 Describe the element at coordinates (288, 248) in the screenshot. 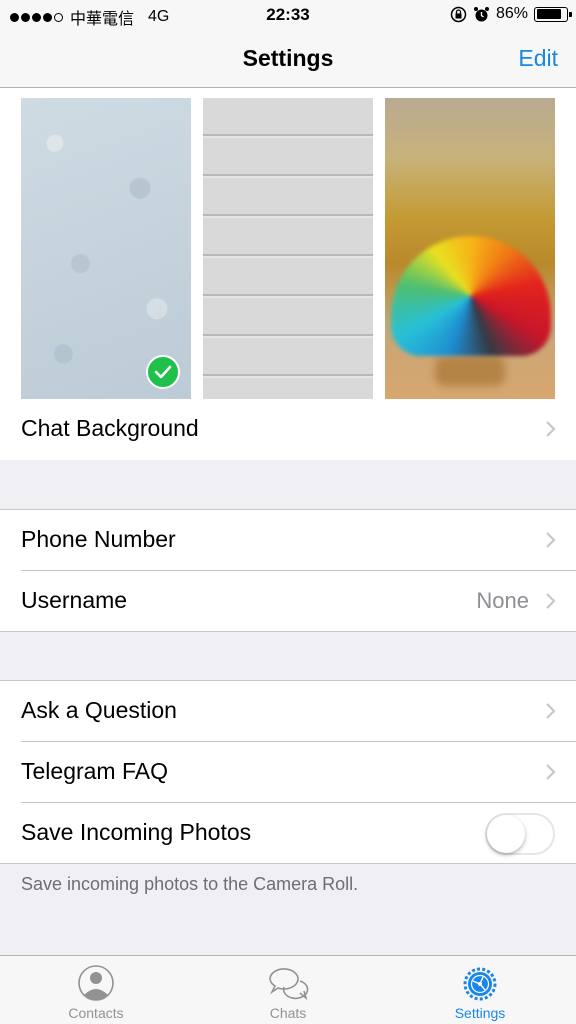

I see `wallpaper-wood-thumbnail` at that location.